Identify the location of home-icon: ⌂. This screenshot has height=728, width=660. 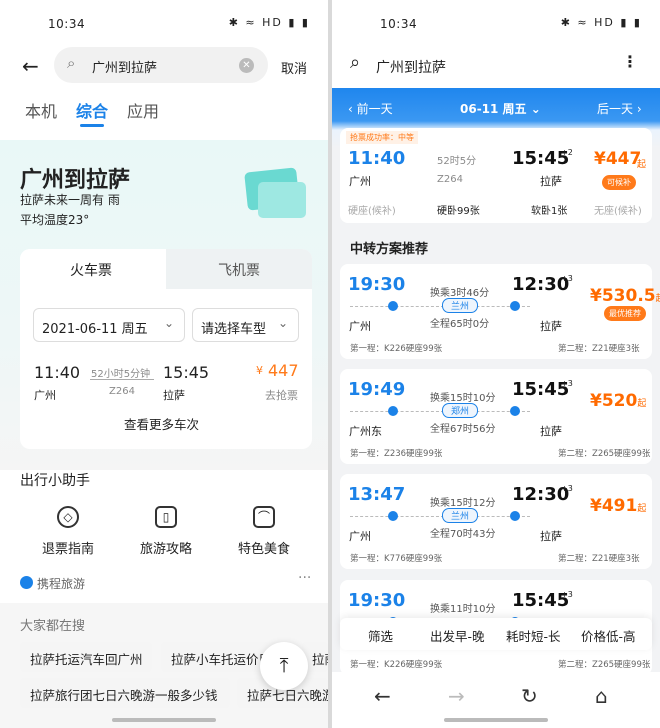
(601, 696).